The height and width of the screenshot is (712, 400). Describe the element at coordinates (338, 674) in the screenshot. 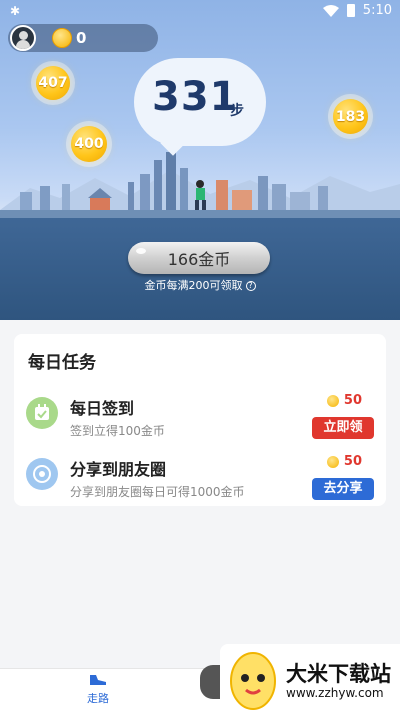

I see `watermark-title: 大米下载站` at that location.